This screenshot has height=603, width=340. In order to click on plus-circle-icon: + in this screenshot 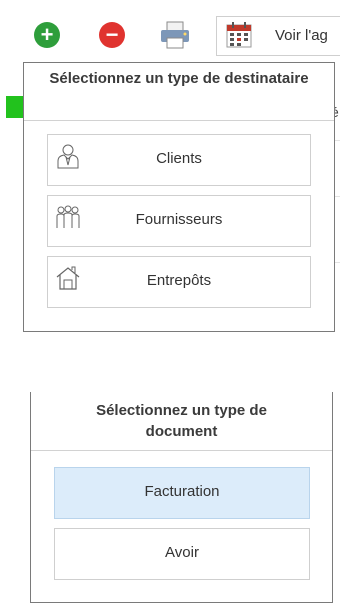, I will do `click(47, 35)`.